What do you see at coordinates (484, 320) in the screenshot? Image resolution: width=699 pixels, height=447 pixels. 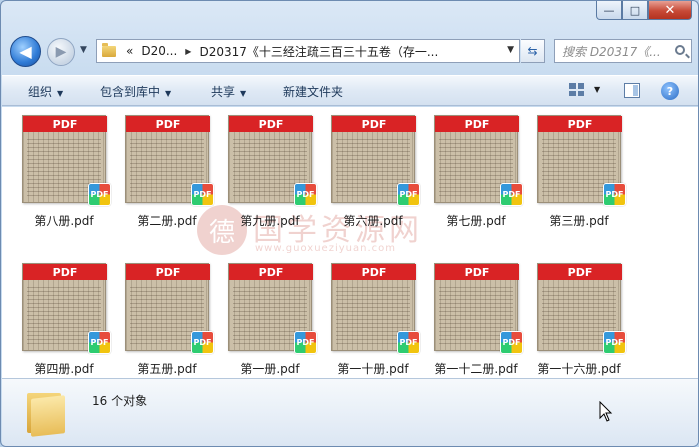 I see `file-item: PDF PDF 第一十二册.pdf` at bounding box center [484, 320].